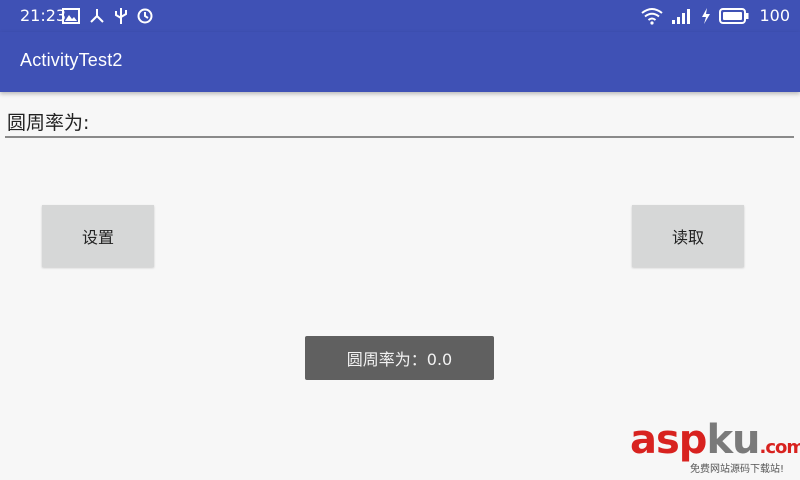 The image size is (800, 480). What do you see at coordinates (97, 16) in the screenshot?
I see `usb-tether-icon` at bounding box center [97, 16].